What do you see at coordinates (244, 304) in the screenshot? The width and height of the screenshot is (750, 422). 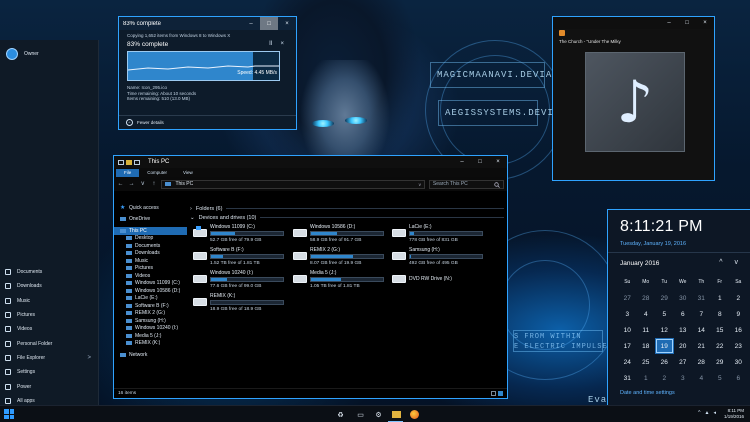 I see `drive-item: REMIX (K:) 18.9 GB free of 18.9 GB` at bounding box center [244, 304].